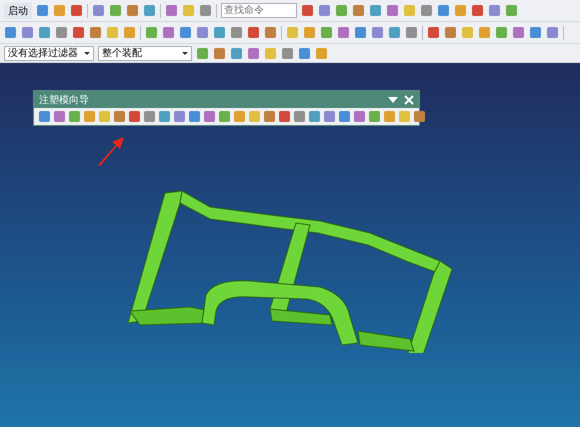 This screenshot has width=580, height=427. Describe the element at coordinates (259, 10) in the screenshot. I see `search-field: 查找命令` at that location.